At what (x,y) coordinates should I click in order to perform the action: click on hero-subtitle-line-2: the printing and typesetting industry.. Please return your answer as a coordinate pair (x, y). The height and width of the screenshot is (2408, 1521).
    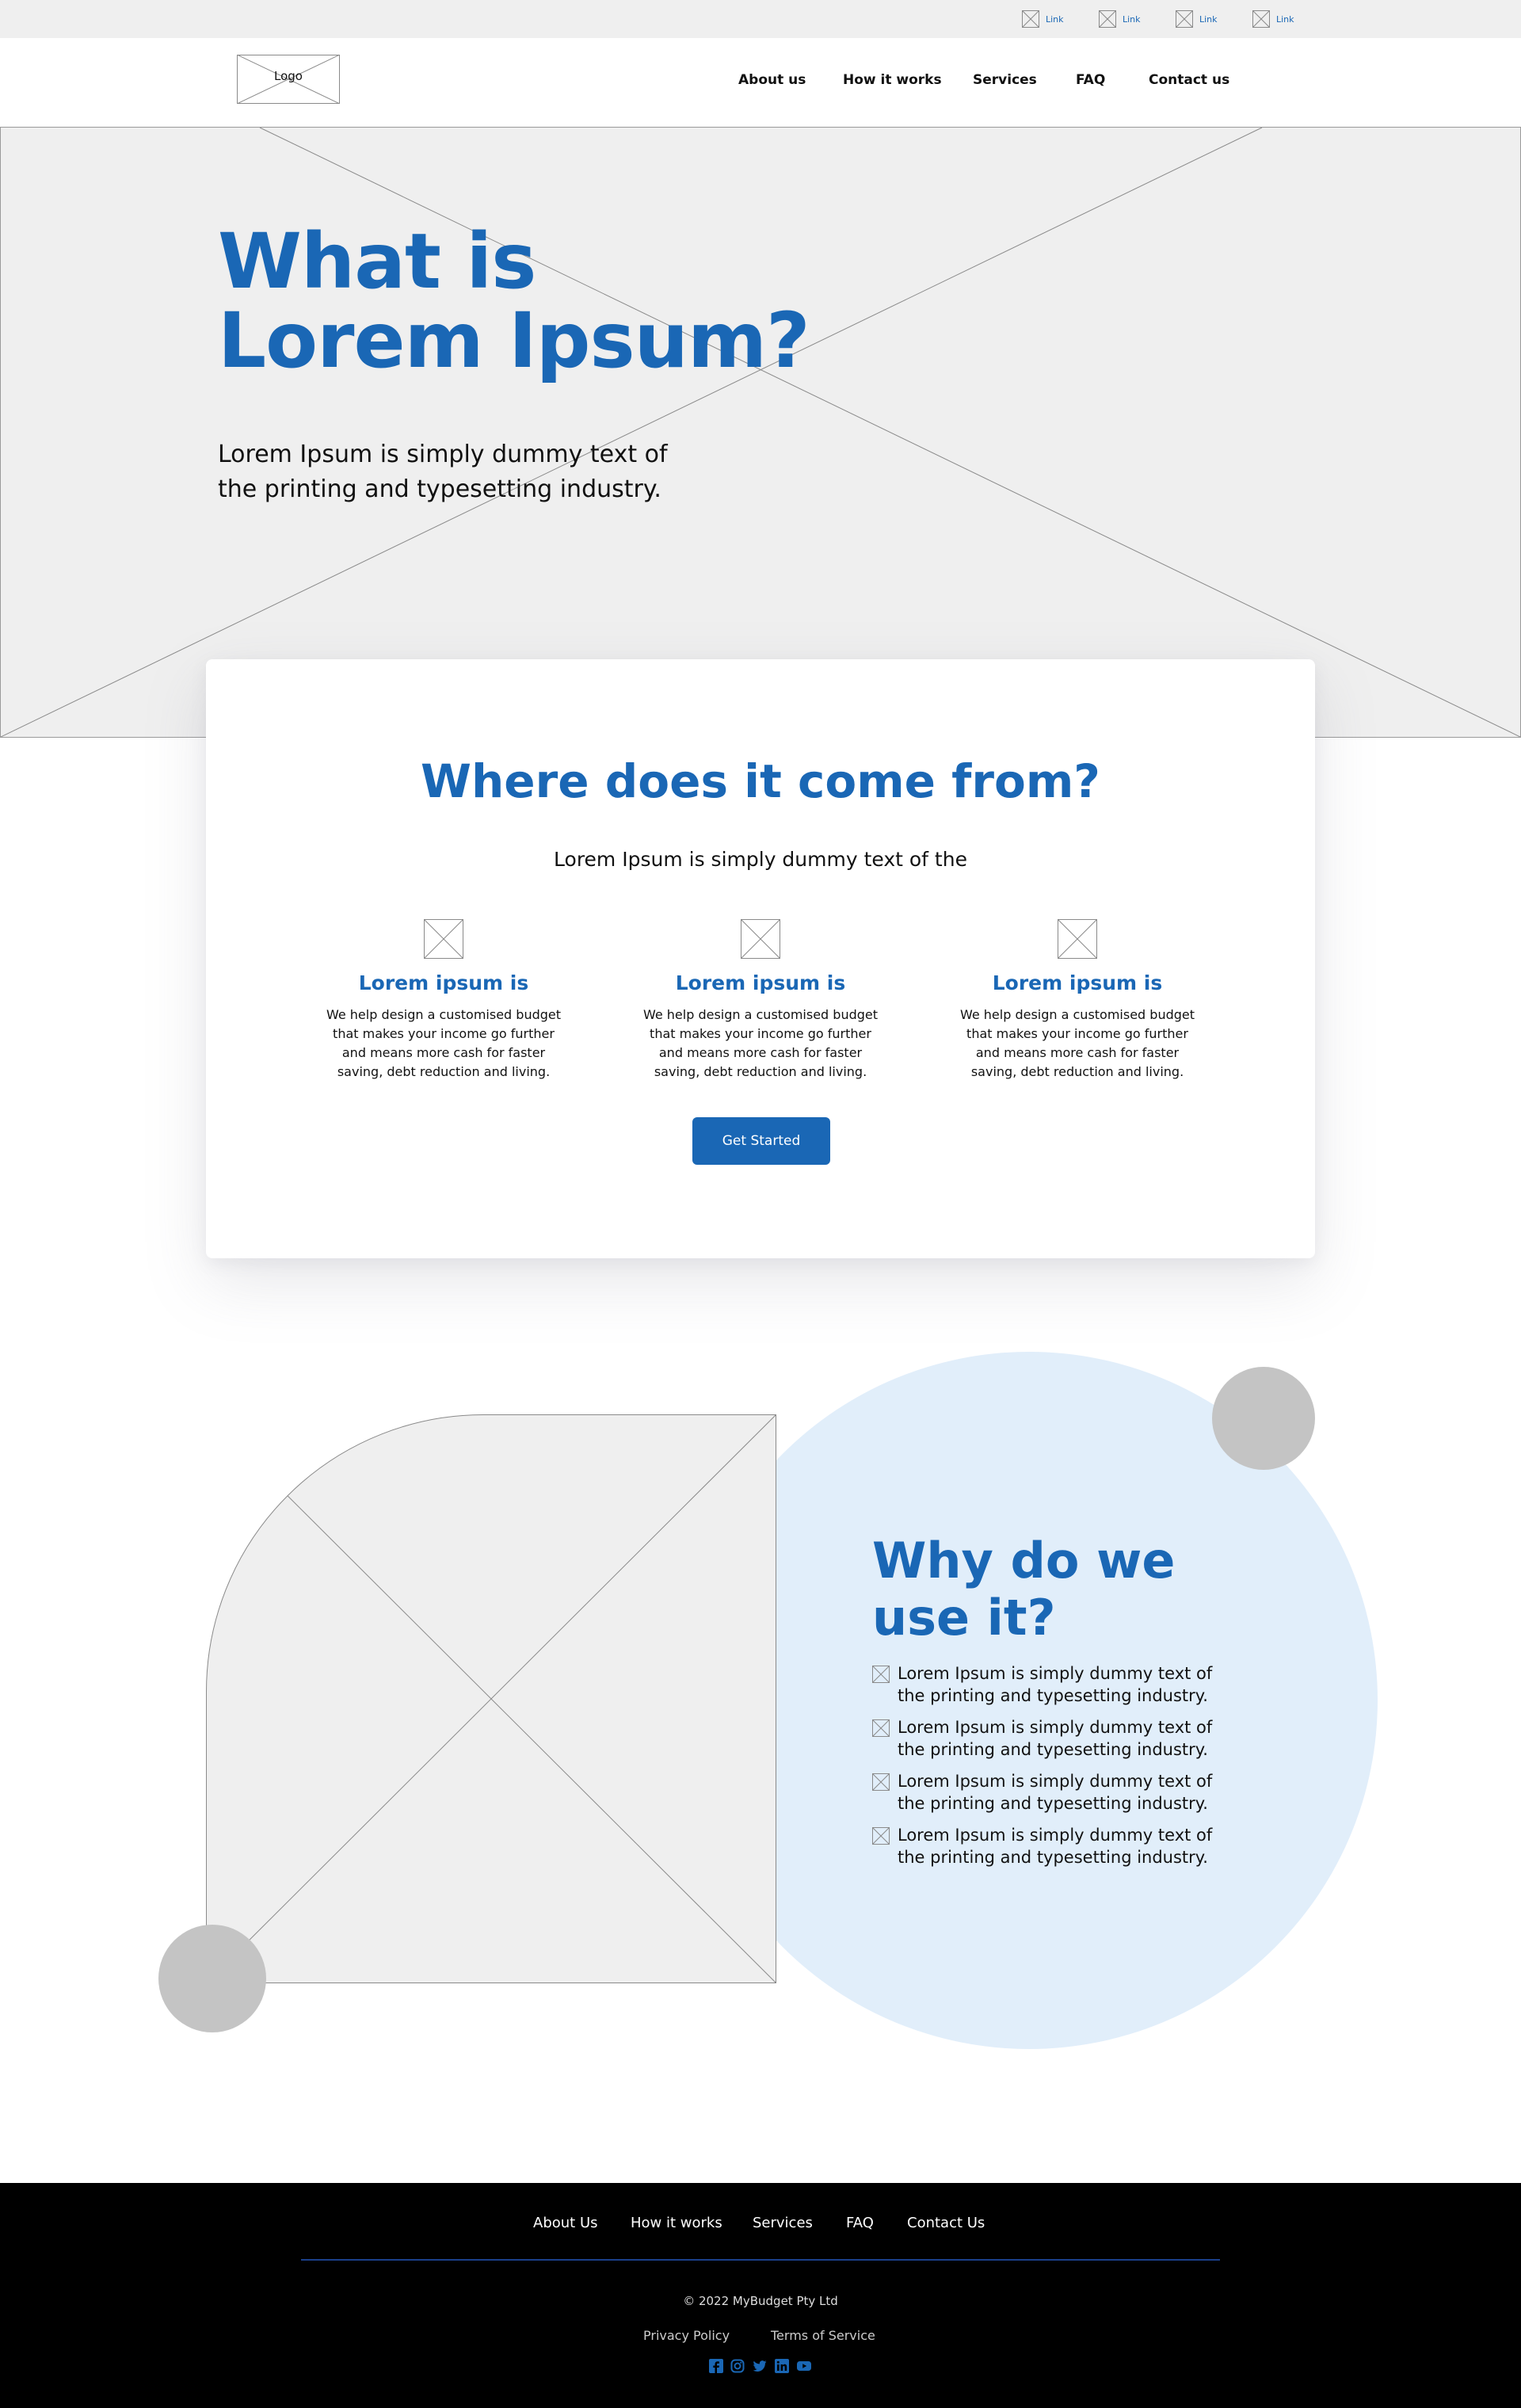
    Looking at the image, I should click on (440, 489).